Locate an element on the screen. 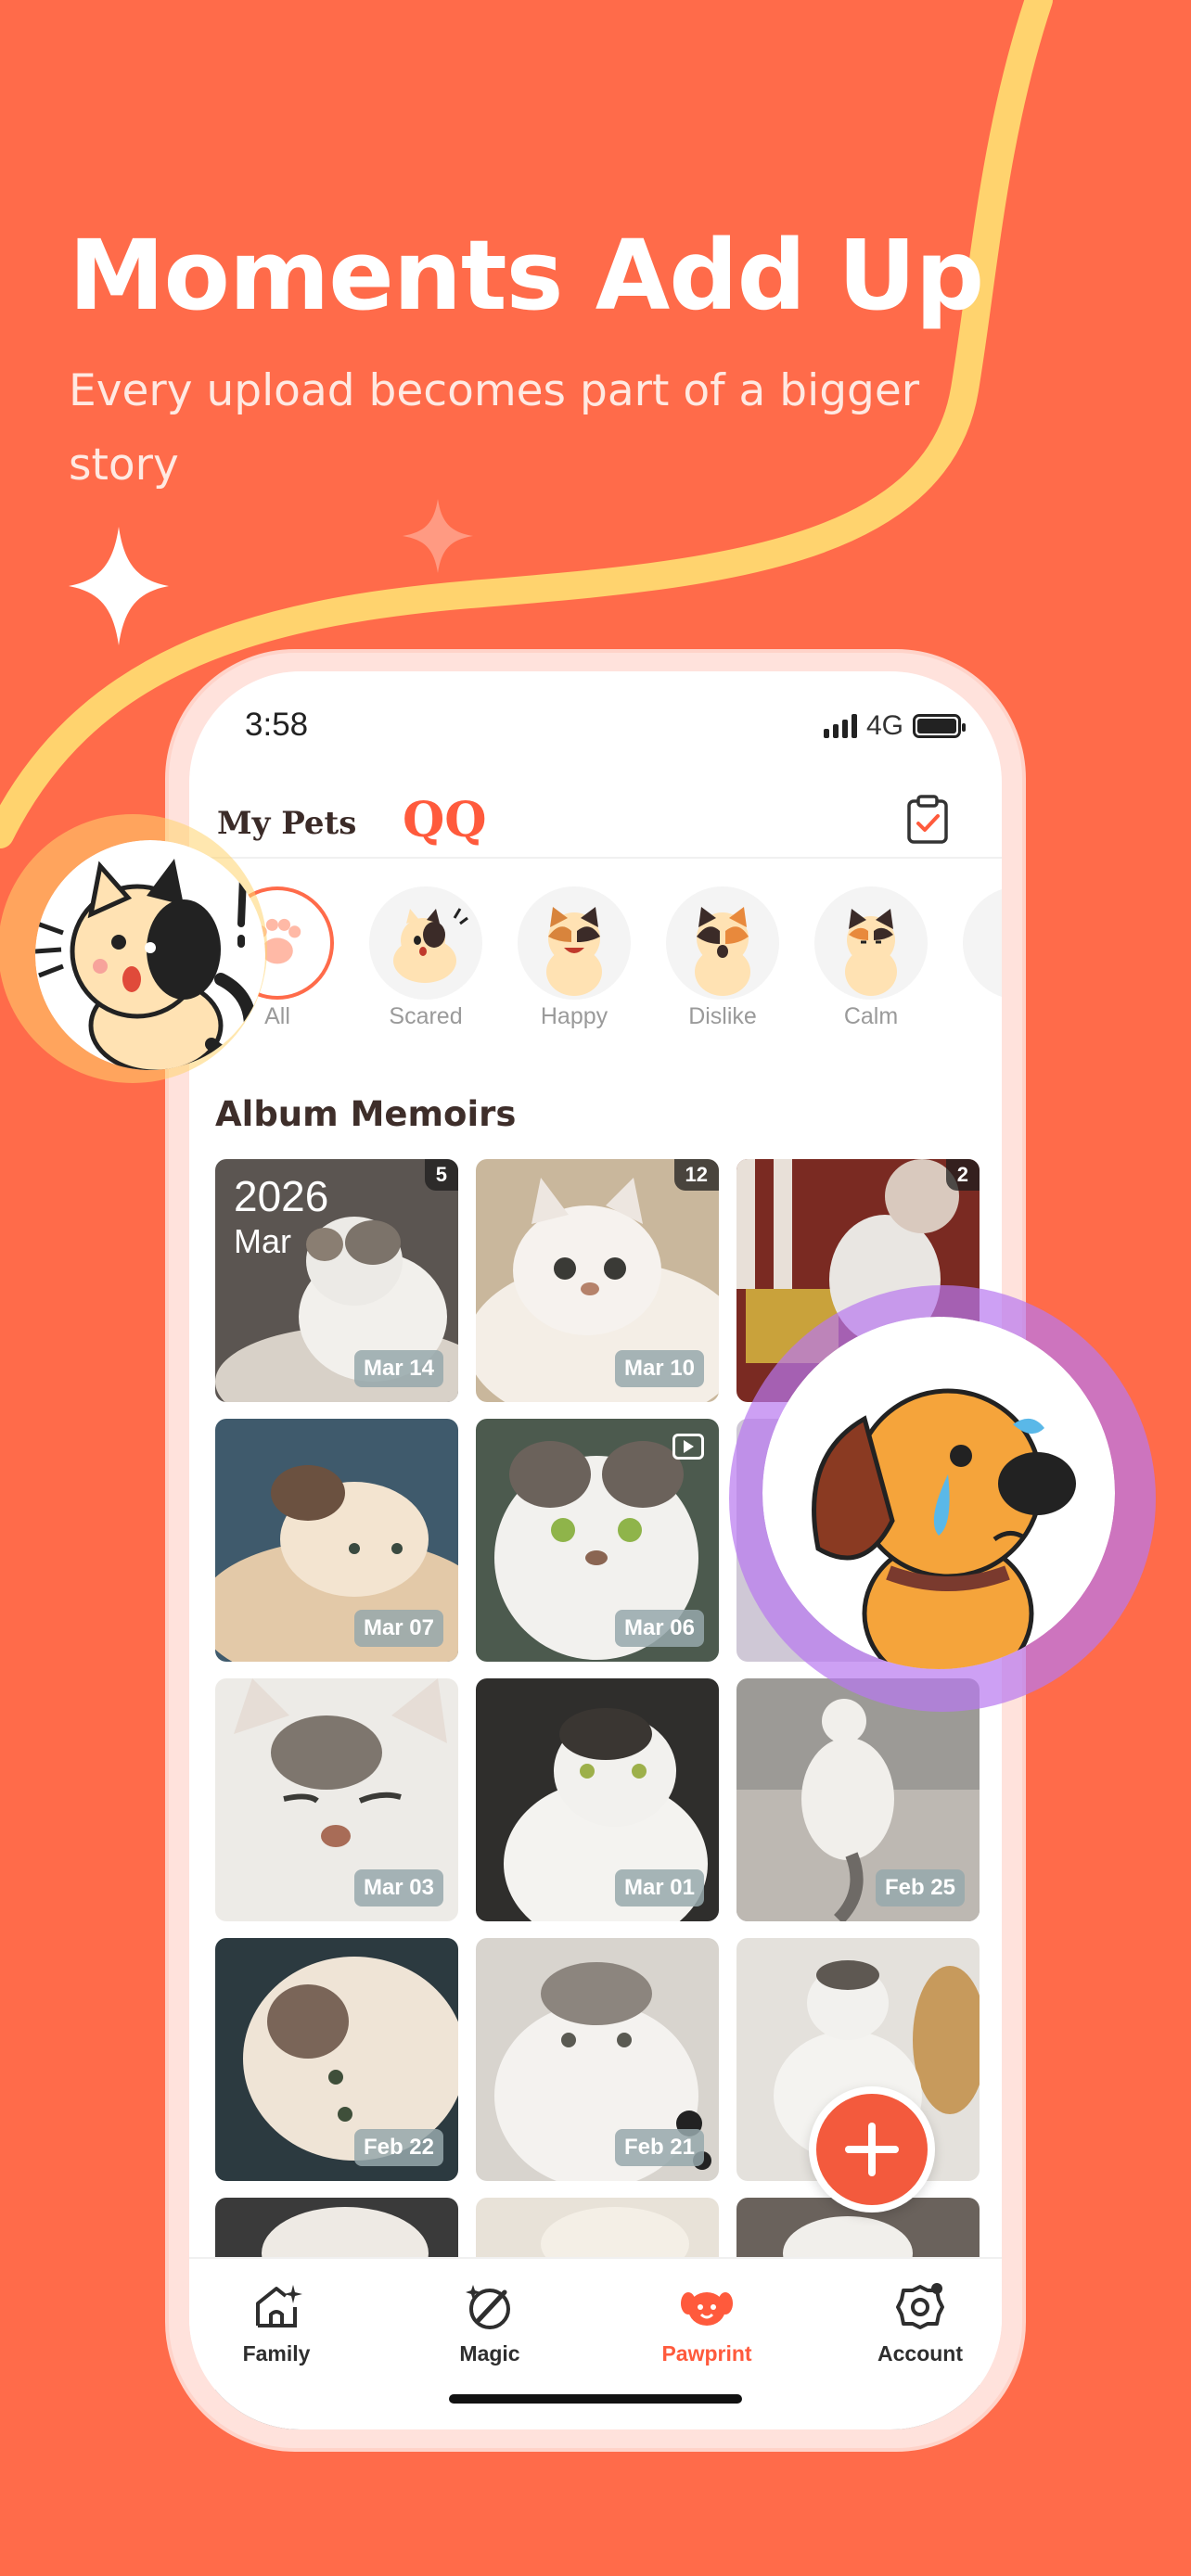  scared-cat-sticker is located at coordinates (150, 955).